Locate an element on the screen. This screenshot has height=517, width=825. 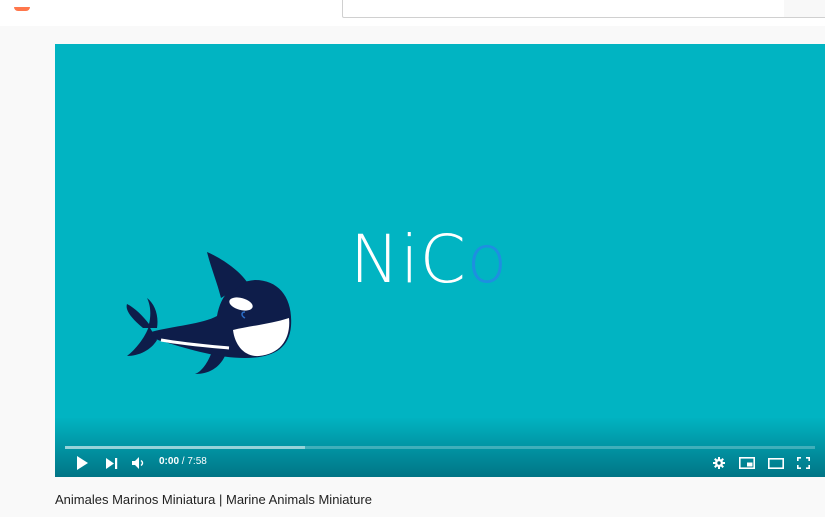
brand-text-part: iC is located at coordinates (433, 259).